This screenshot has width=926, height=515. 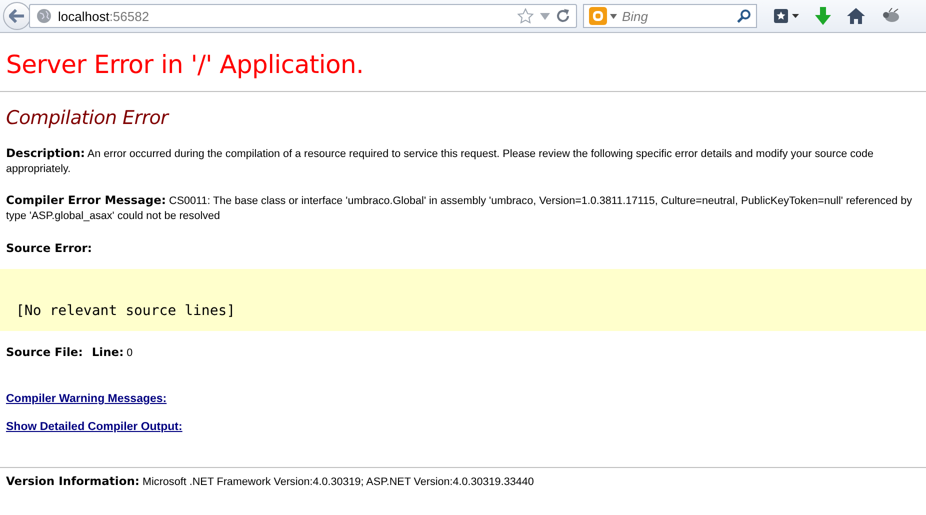 I want to click on source-code-text: [No relevant source lines], so click(x=126, y=311).